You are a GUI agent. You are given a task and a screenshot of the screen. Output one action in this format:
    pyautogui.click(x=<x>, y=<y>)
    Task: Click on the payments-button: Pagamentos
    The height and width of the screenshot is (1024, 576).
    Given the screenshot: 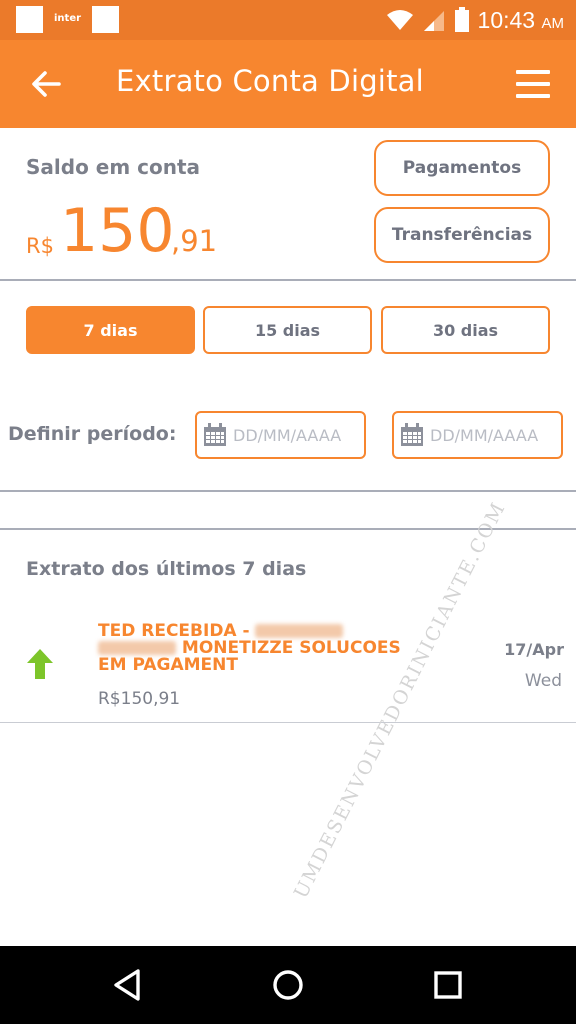 What is the action you would take?
    pyautogui.click(x=462, y=168)
    